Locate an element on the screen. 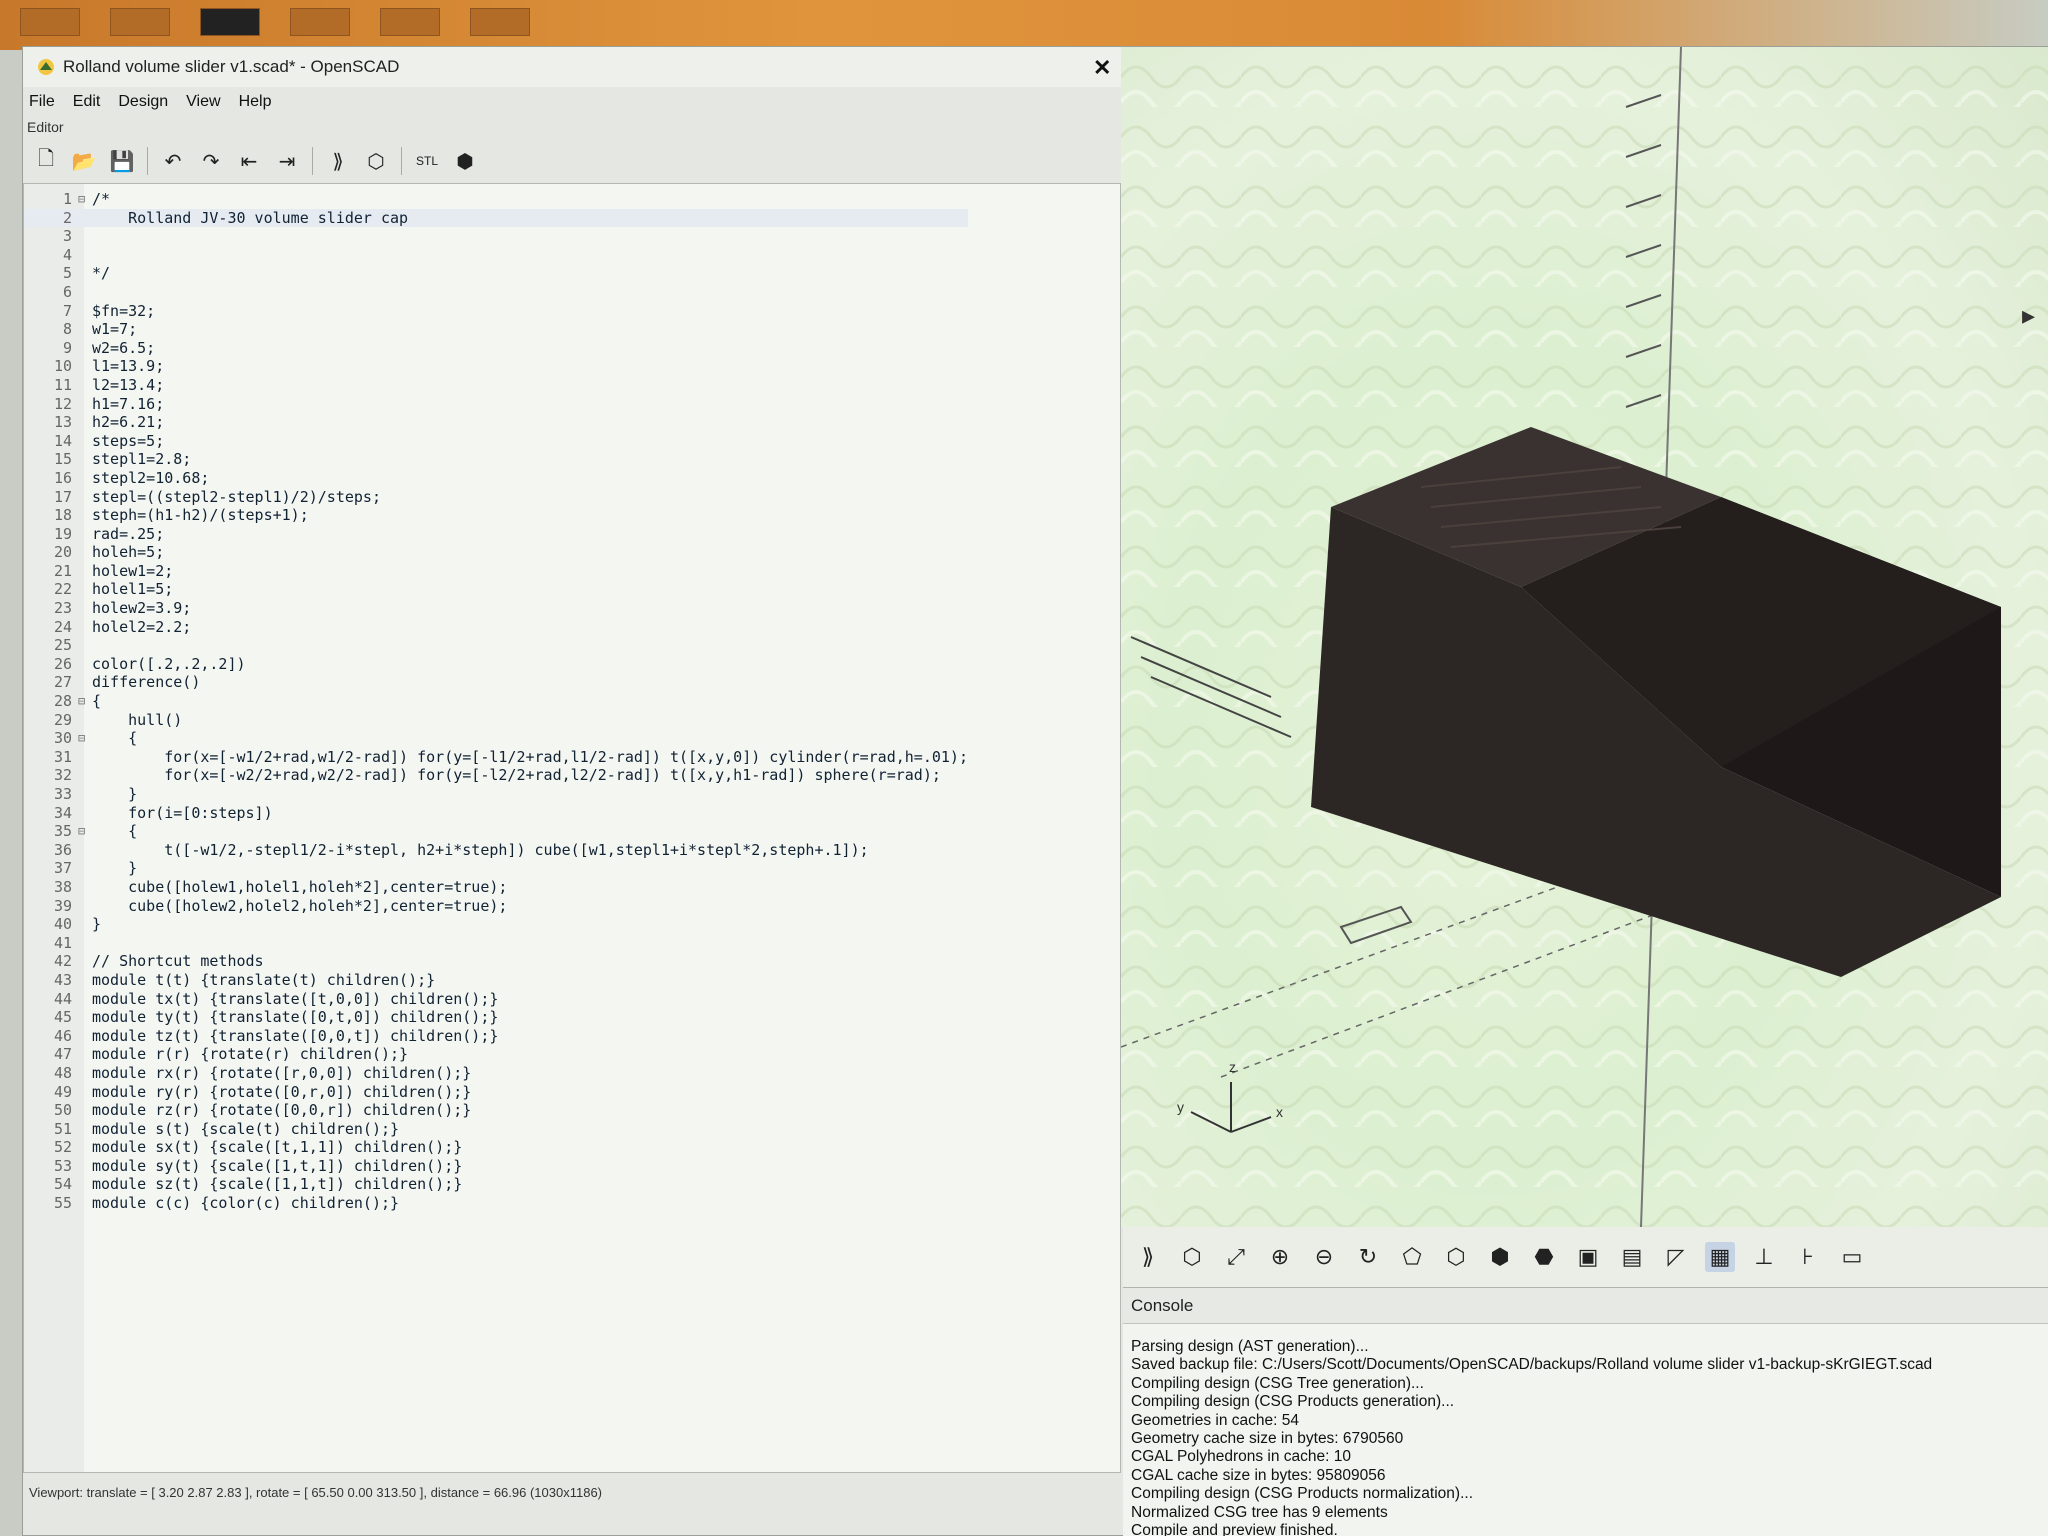  code-line: 35 ⊟ { is located at coordinates (496, 831).